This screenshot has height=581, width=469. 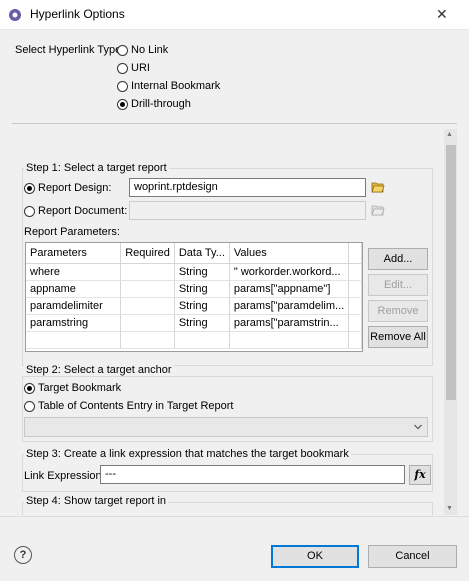 I want to click on footer-divider, so click(x=234, y=516).